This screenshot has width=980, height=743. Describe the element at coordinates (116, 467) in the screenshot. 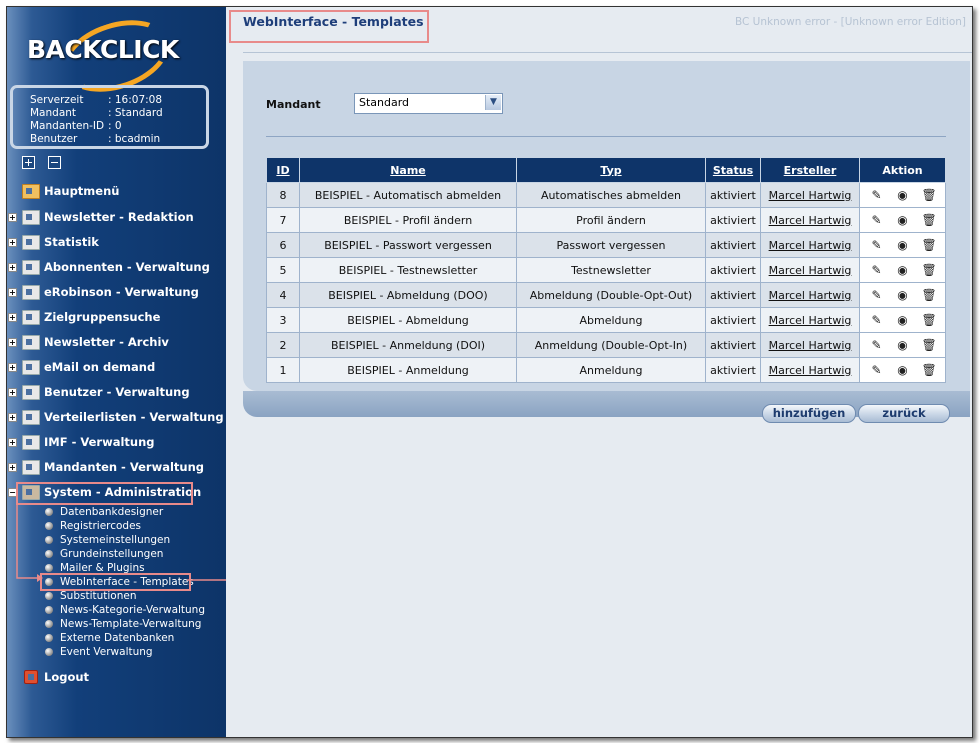

I see `menu-item-mandanten-verwaltung: + Mandanten - Verwaltung` at that location.